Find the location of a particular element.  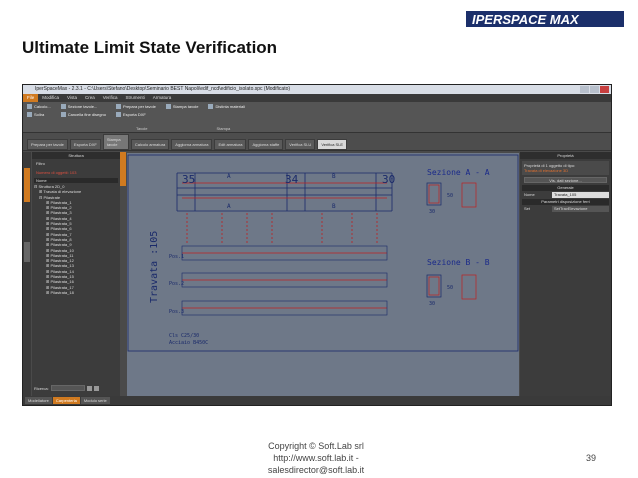

ribbon-group-distinta: Distinta materiali Stampa is located at coordinates (226, 117).